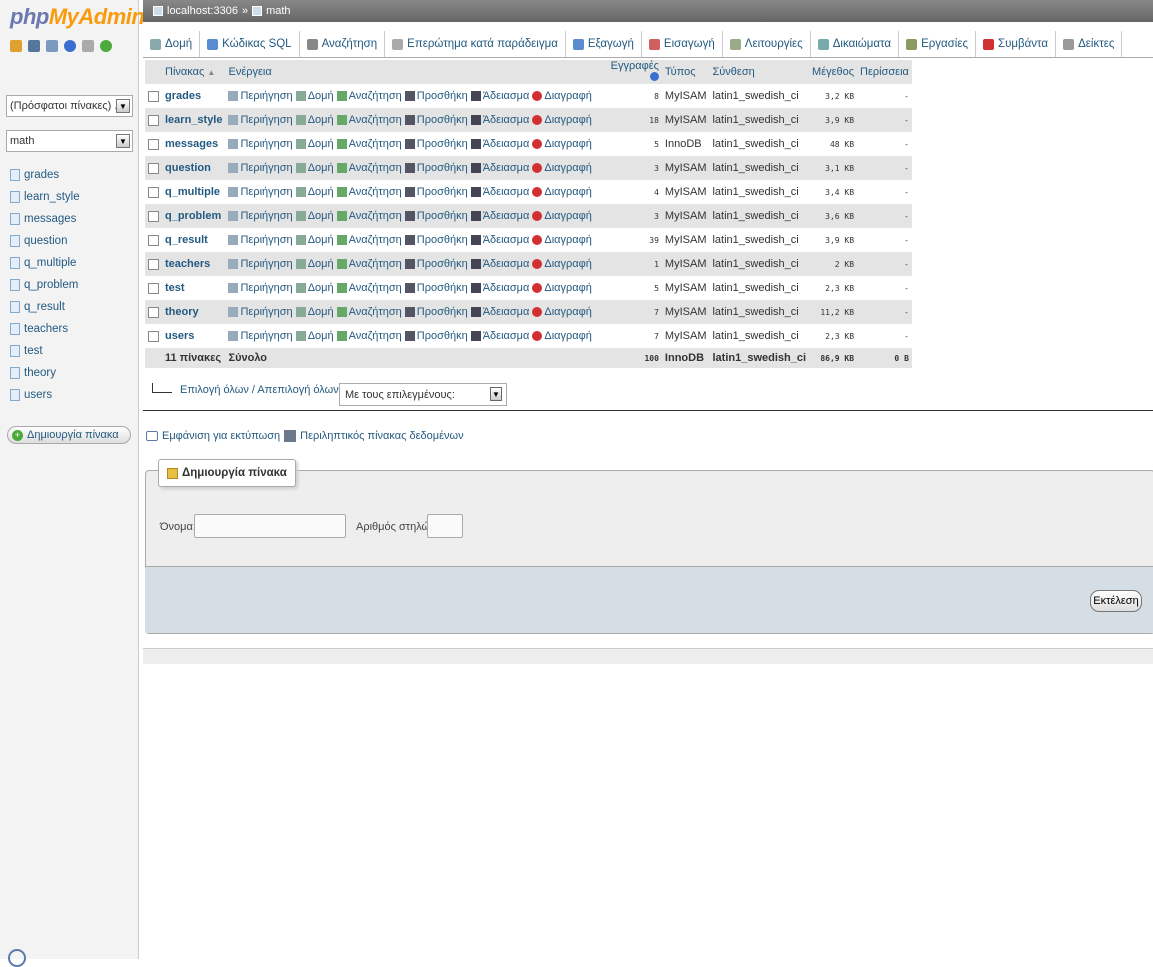 The width and height of the screenshot is (1153, 967). What do you see at coordinates (759, 72) in the screenshot?
I see `col-collation-header: Σύνθεση` at bounding box center [759, 72].